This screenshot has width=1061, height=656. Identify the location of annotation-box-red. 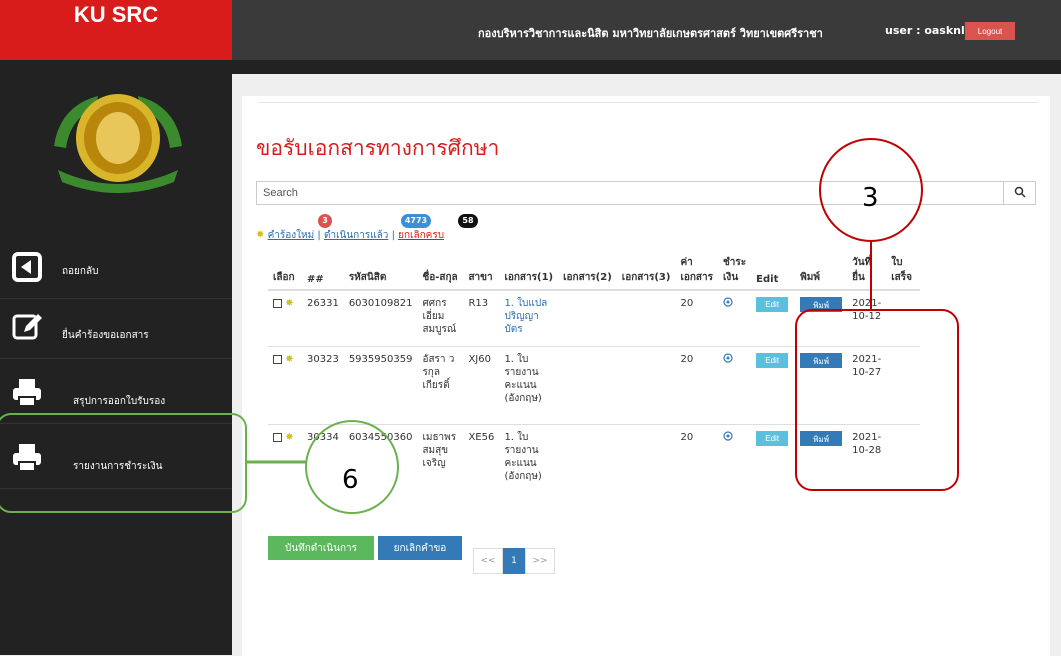
(877, 400).